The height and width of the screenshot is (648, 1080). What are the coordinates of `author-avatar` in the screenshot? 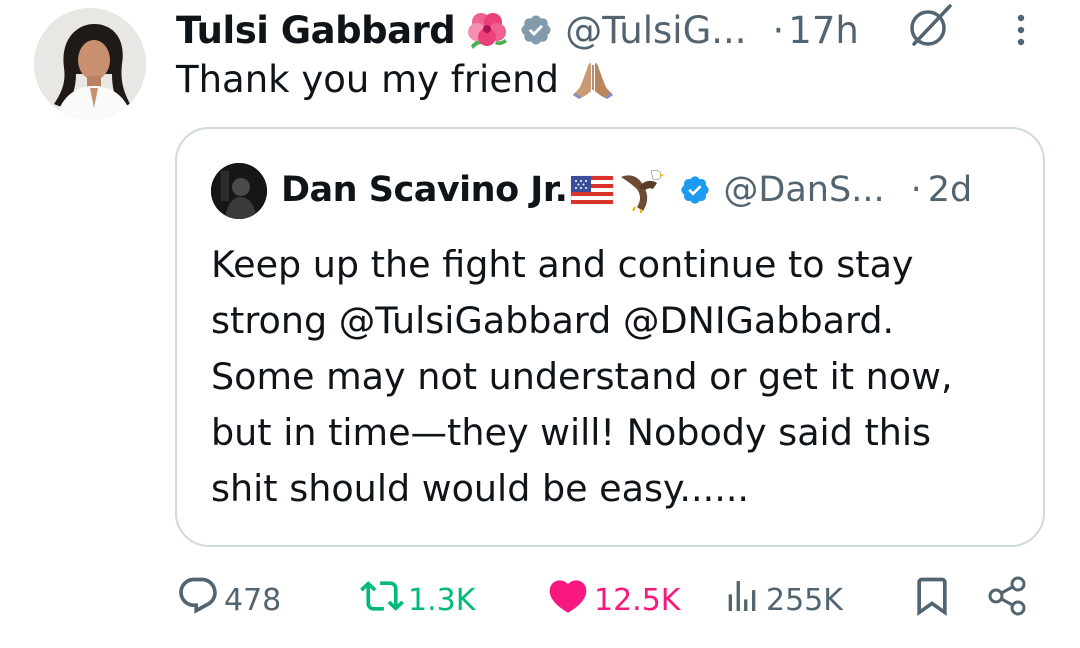 It's located at (90, 64).